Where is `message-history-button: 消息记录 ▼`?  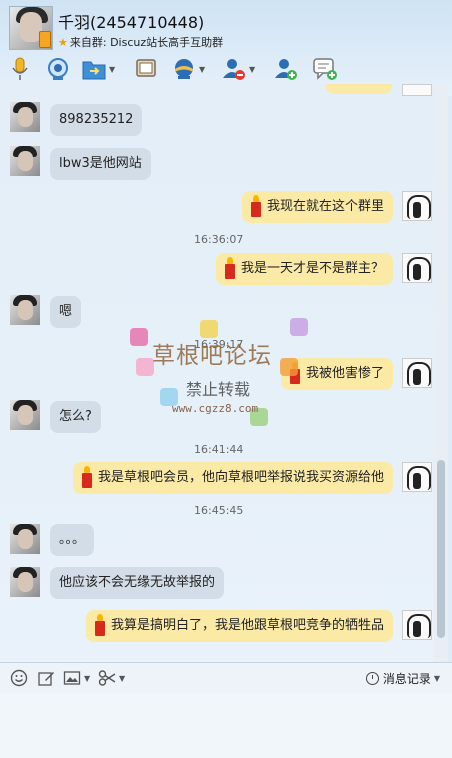 message-history-button: 消息记录 ▼ is located at coordinates (402, 678).